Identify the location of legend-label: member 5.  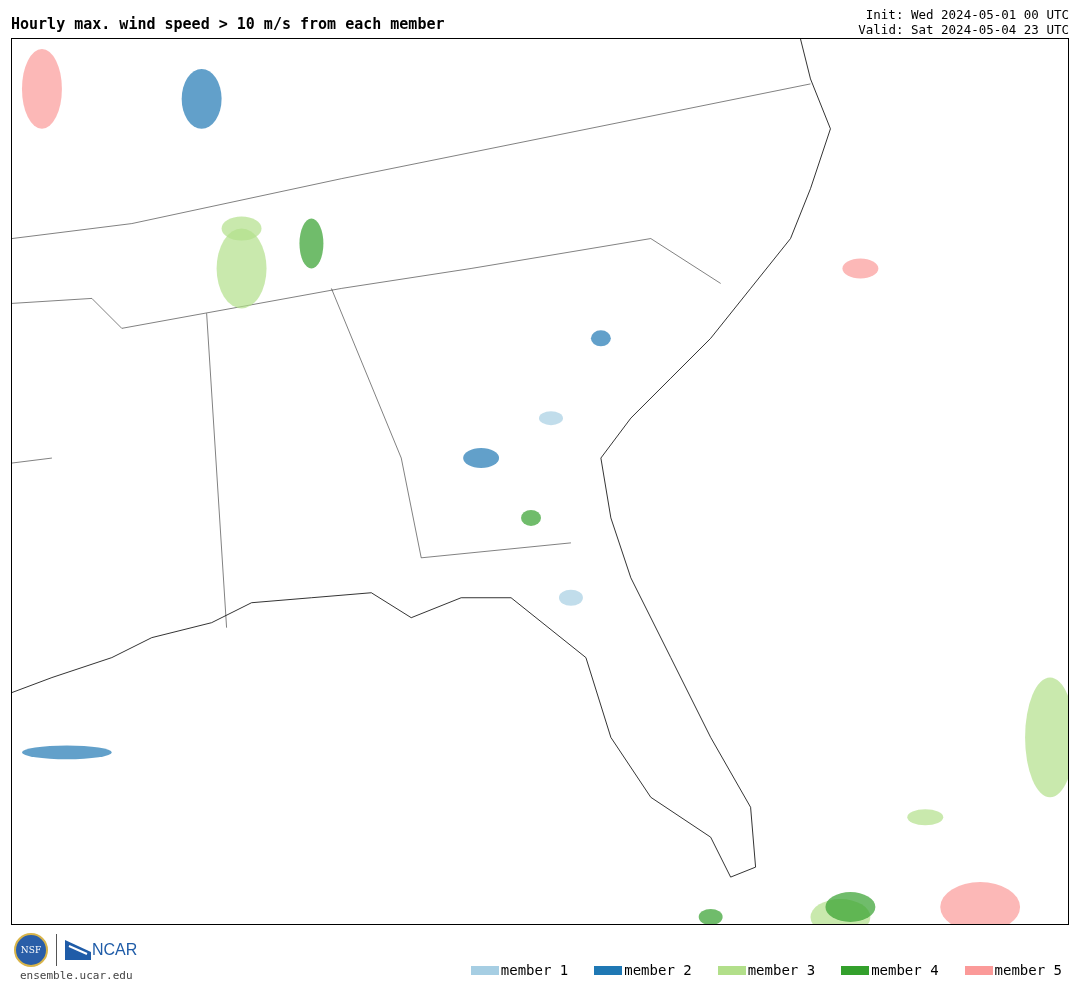
(1028, 970).